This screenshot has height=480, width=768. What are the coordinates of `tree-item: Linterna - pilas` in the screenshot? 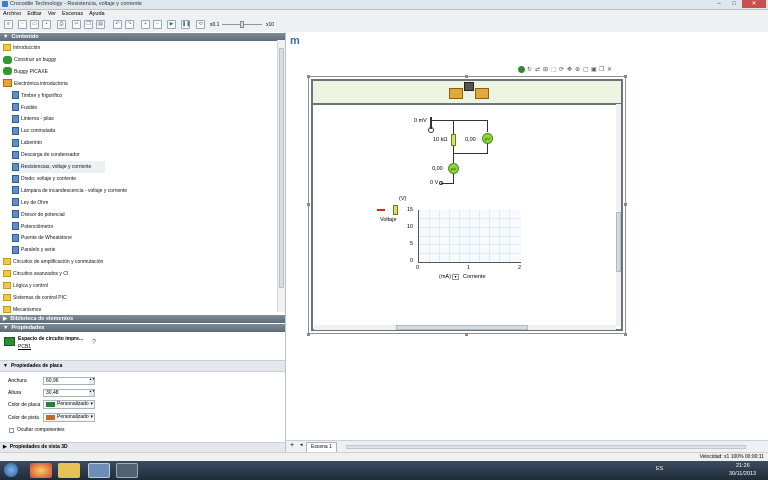 It's located at (33, 119).